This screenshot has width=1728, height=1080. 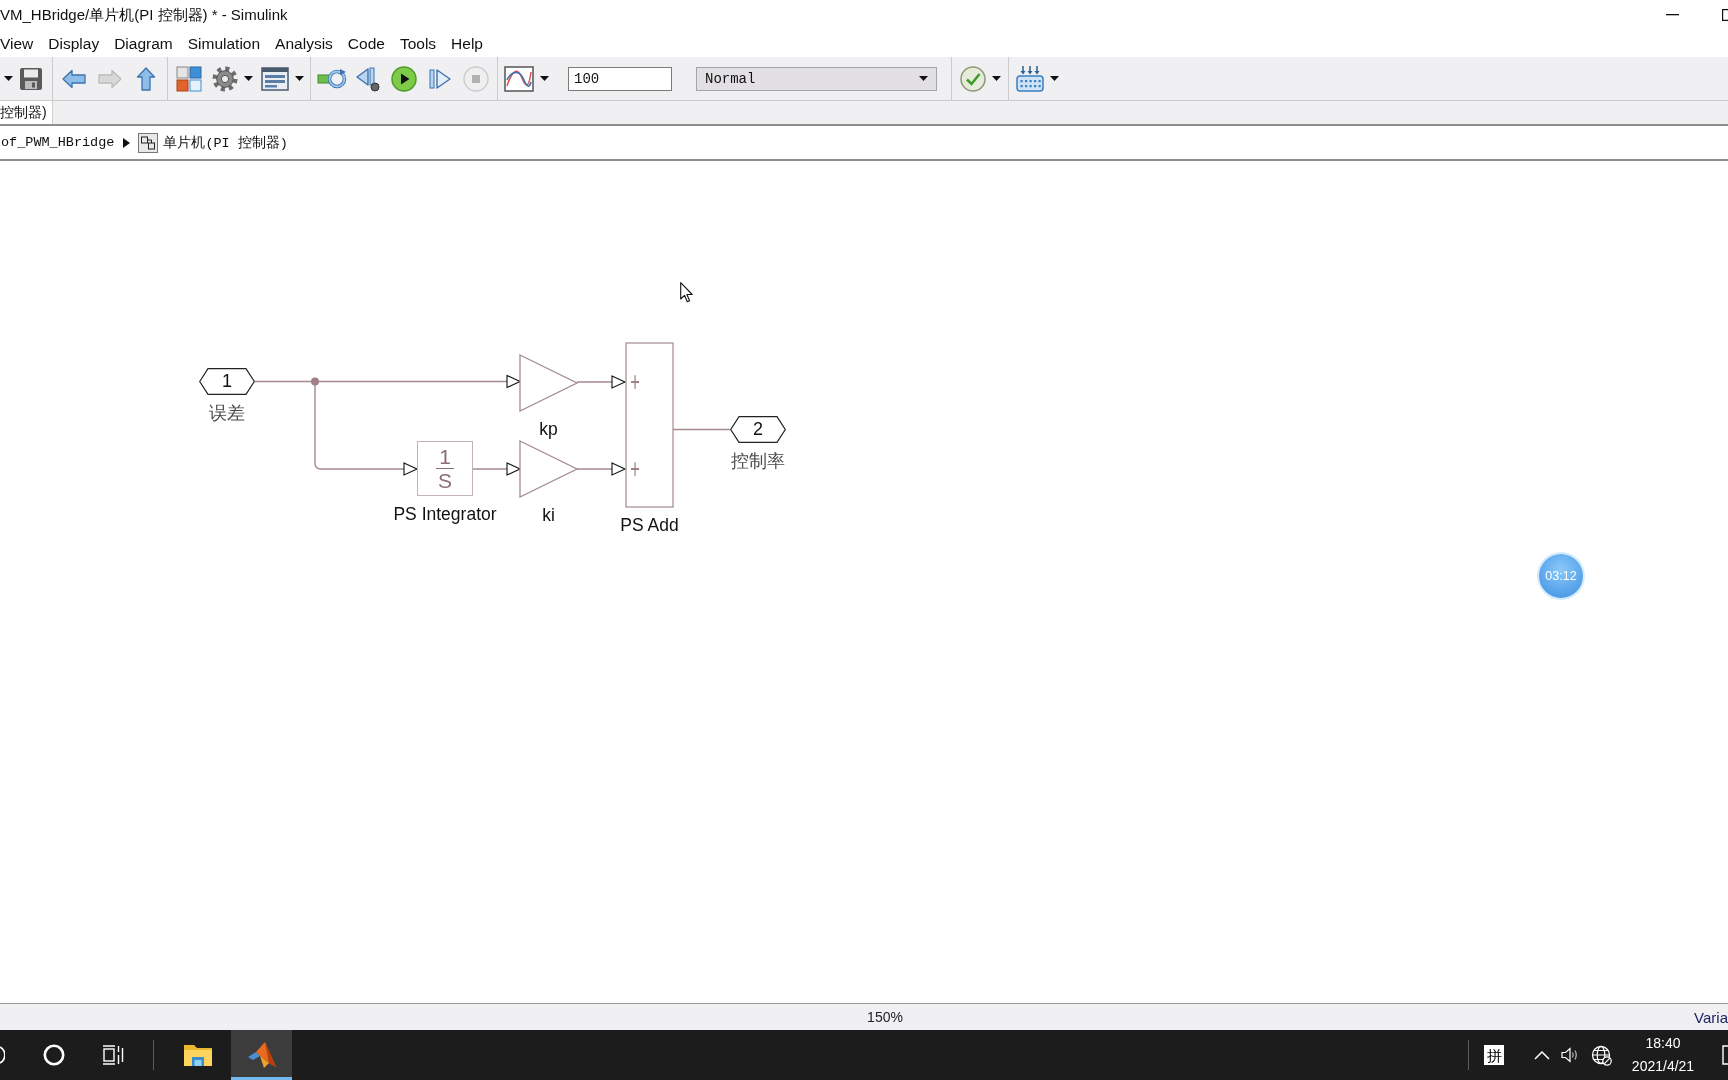 I want to click on list-window-icon, so click(x=274, y=78).